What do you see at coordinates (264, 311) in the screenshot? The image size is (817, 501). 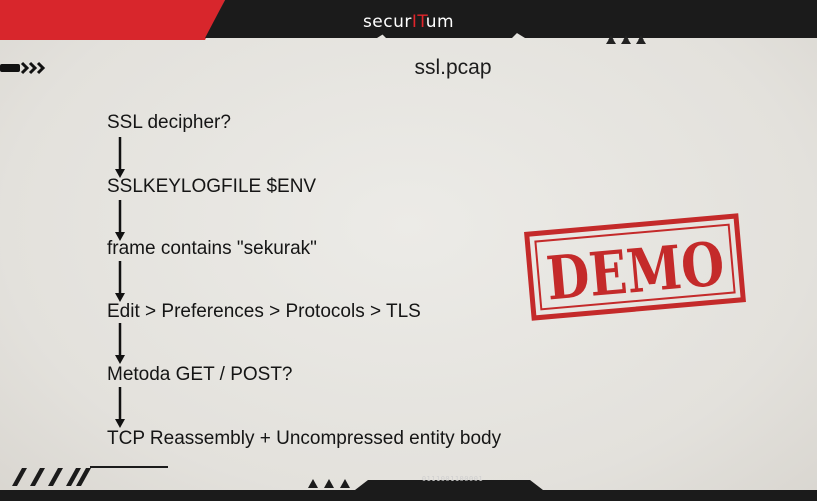 I see `step-text: Edit > Preferences > Protocols > TLS` at bounding box center [264, 311].